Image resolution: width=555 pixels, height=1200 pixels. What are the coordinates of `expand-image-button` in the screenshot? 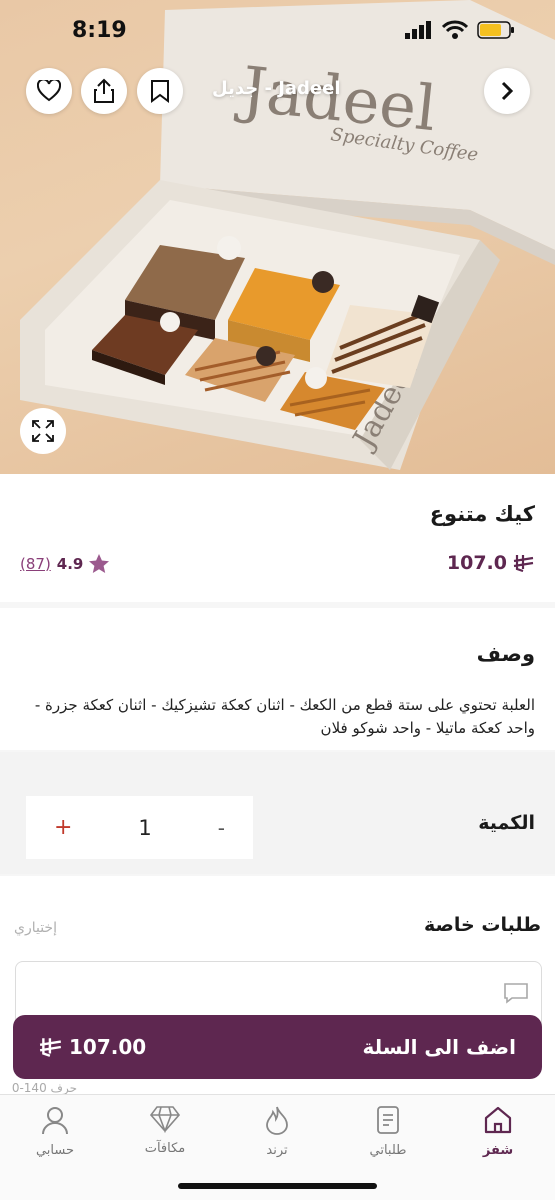 It's located at (43, 431).